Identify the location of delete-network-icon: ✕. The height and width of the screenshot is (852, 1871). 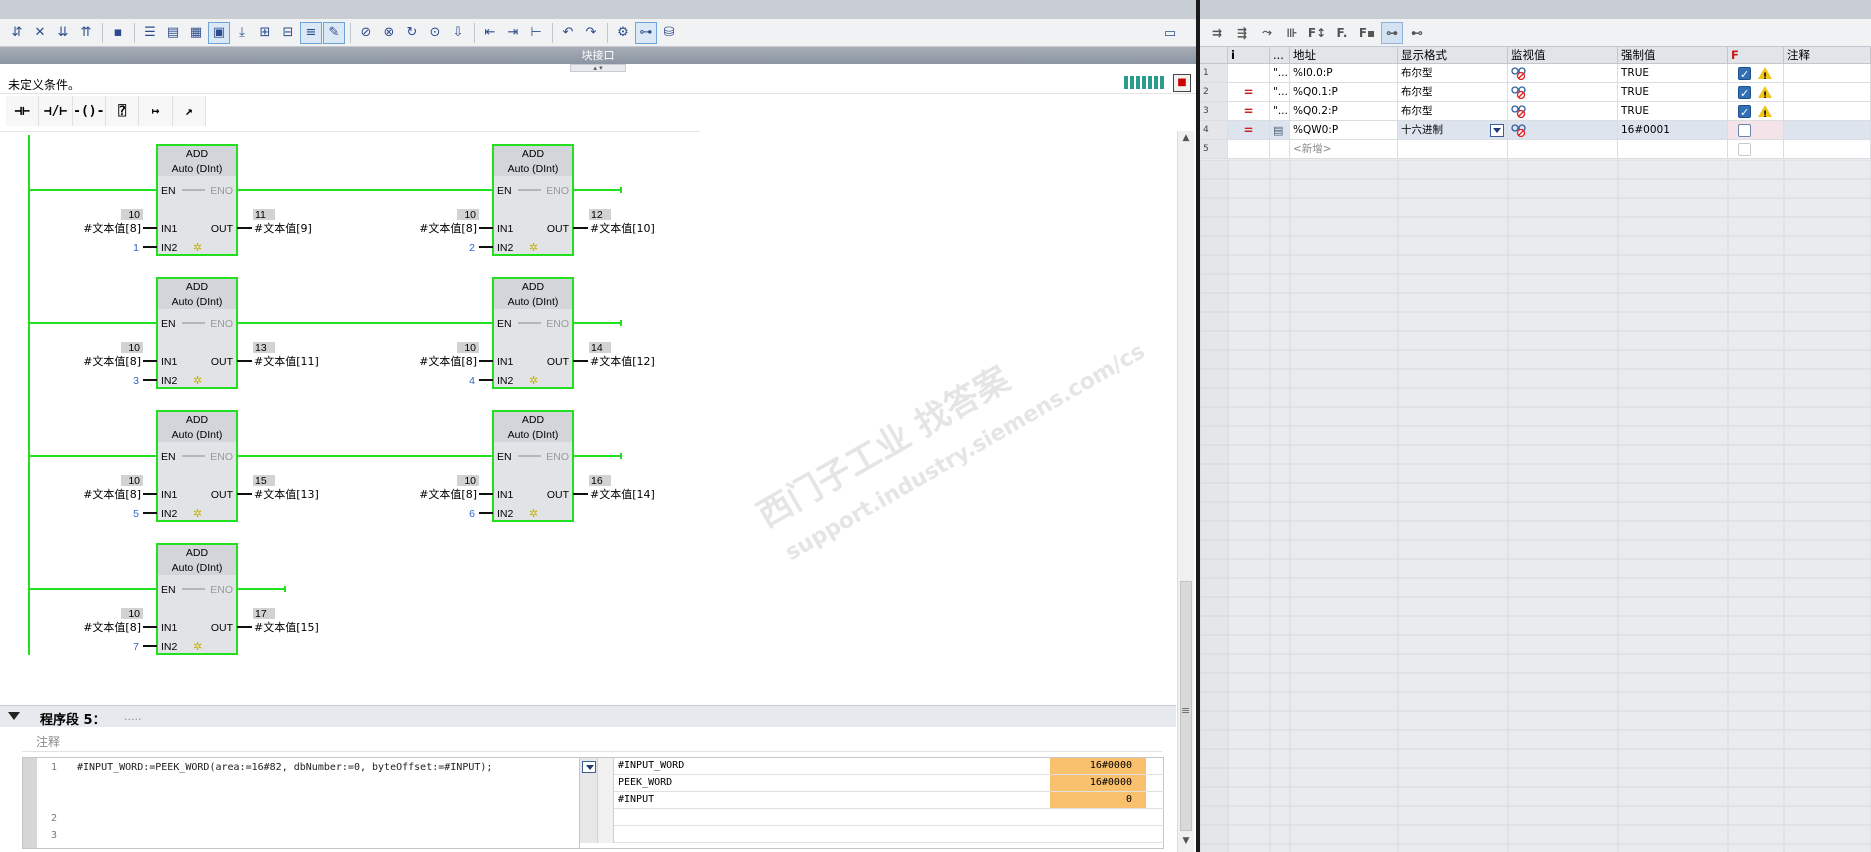
(40, 33).